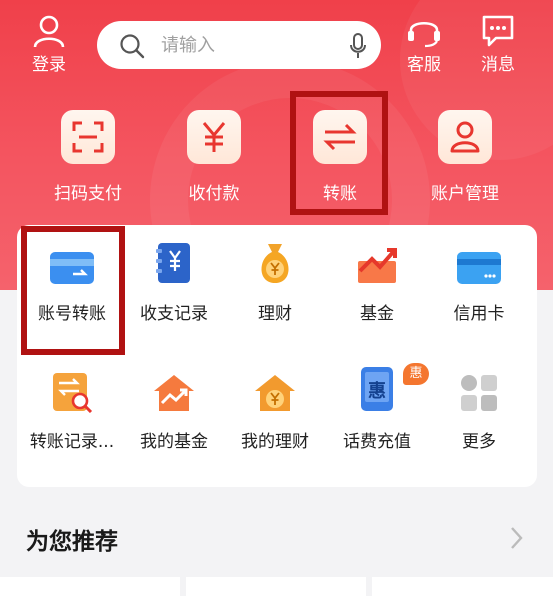 This screenshot has height=596, width=553. I want to click on grid-item-income-expense-records: 收支记录, so click(174, 274).